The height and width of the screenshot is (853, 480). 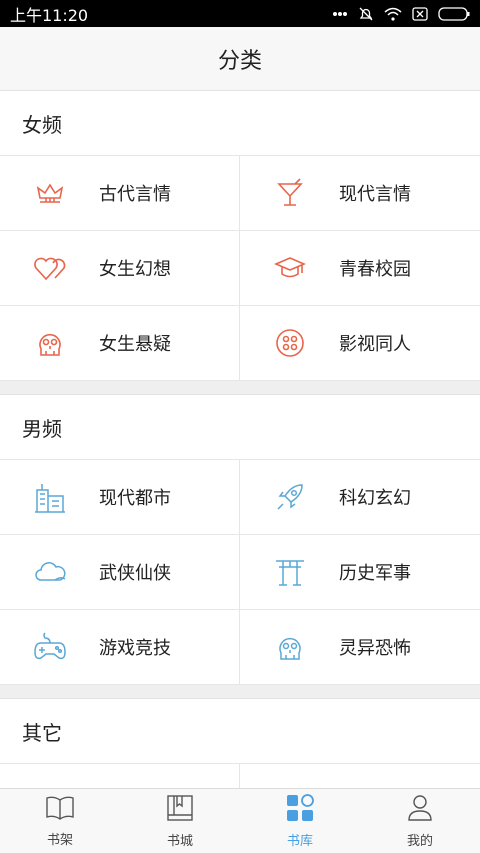 What do you see at coordinates (375, 648) in the screenshot?
I see `category-label: 灵异恐怖` at bounding box center [375, 648].